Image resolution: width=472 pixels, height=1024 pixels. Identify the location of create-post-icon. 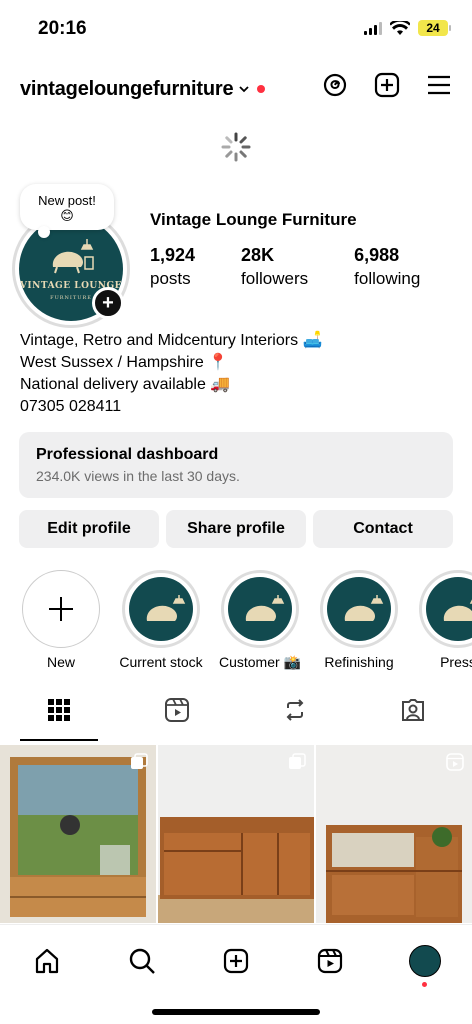
(236, 961).